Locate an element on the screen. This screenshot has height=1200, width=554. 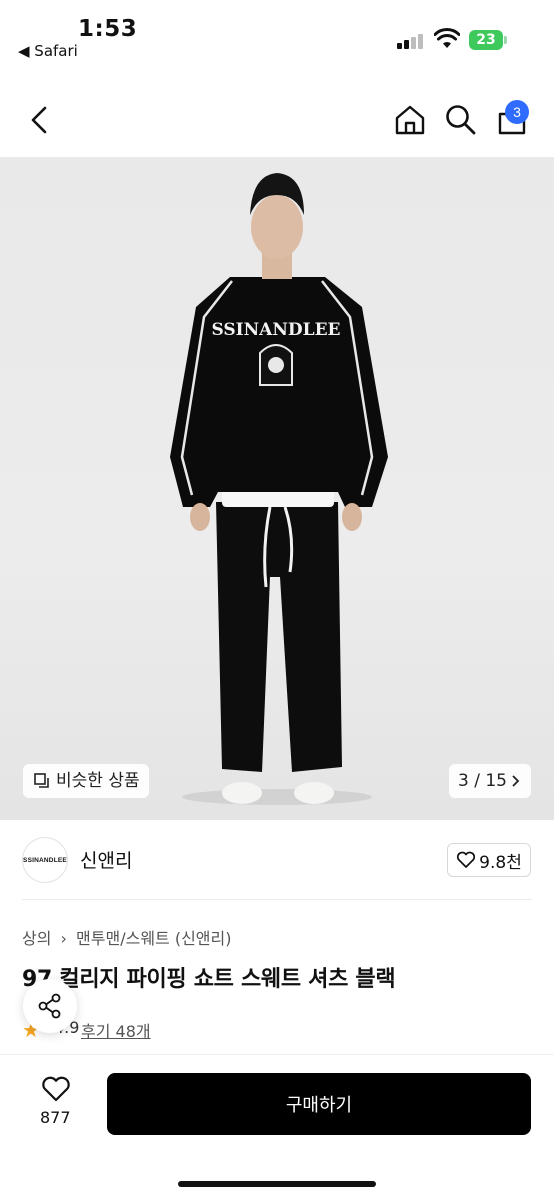
bottom-bar-divider is located at coordinates (277, 1054).